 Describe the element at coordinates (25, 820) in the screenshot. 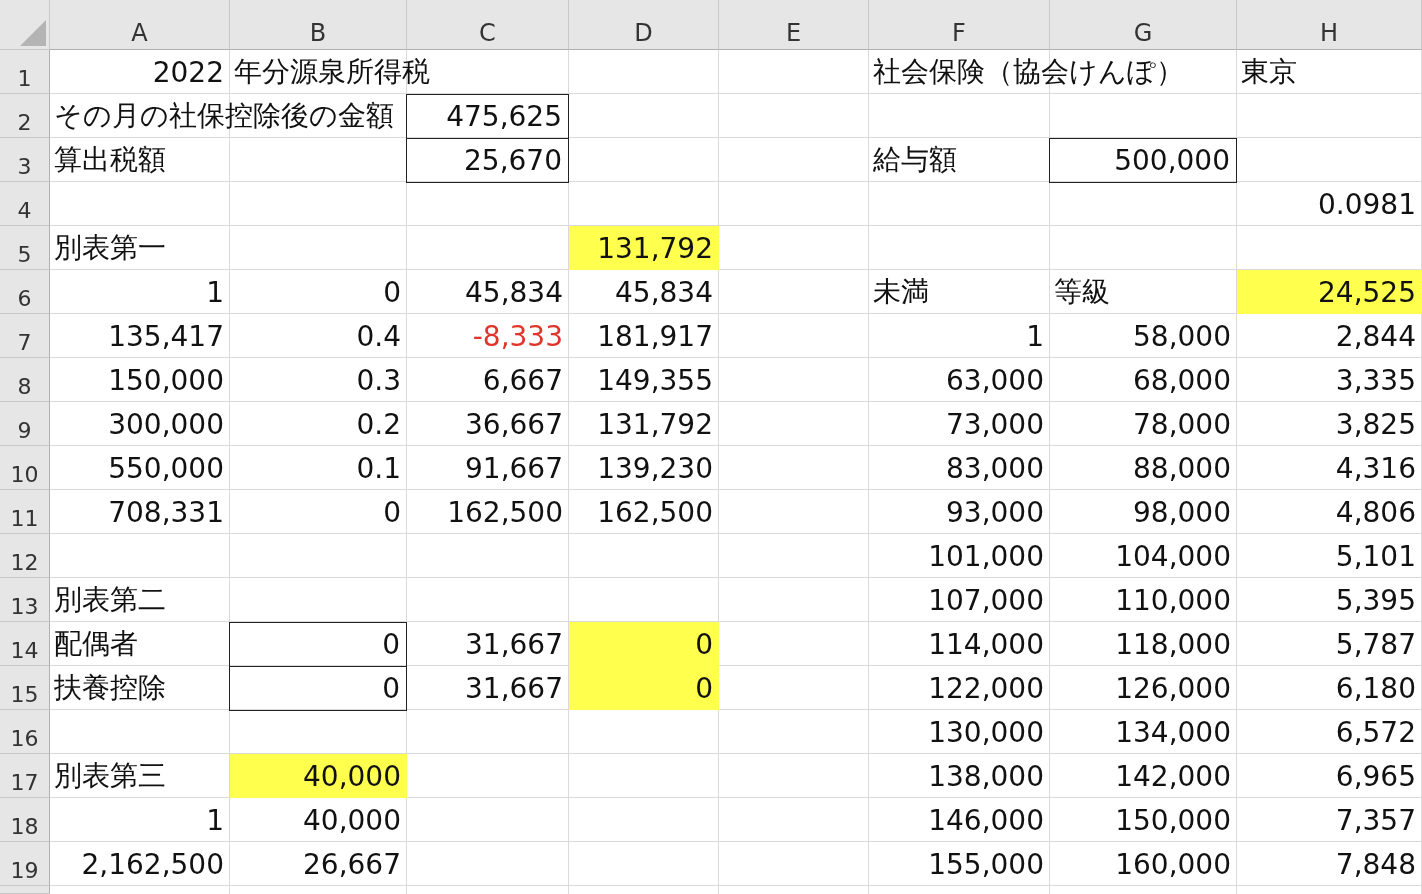

I see `row-header: 18` at that location.